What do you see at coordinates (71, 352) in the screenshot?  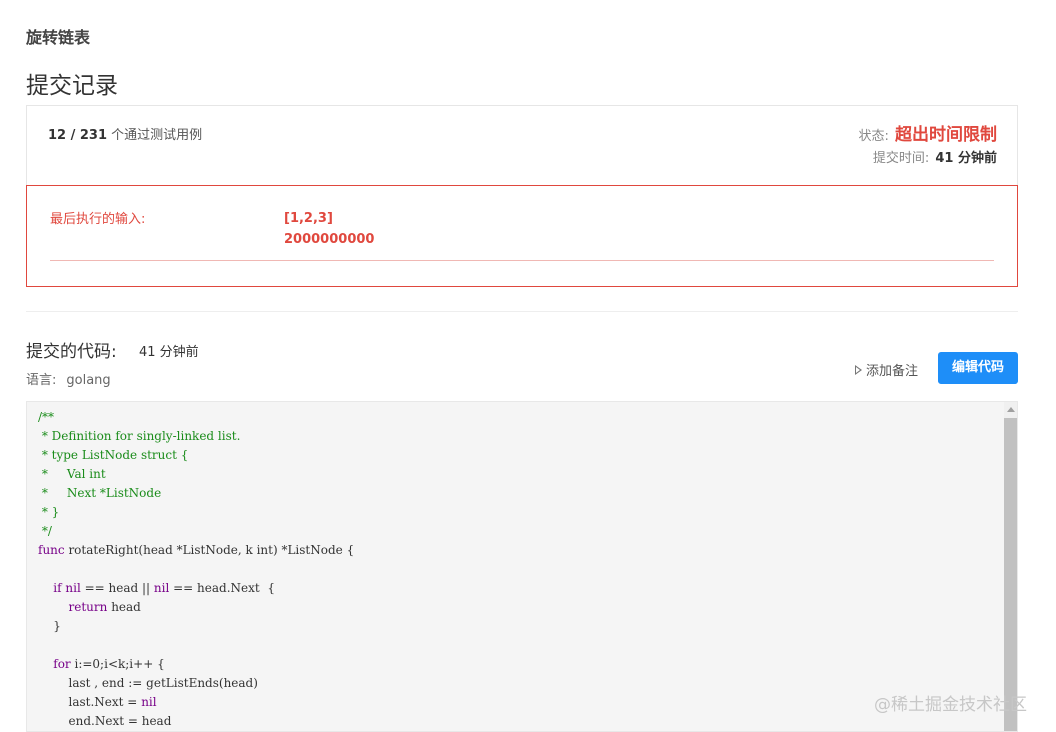 I see `code-section-title: 提交的代码:` at bounding box center [71, 352].